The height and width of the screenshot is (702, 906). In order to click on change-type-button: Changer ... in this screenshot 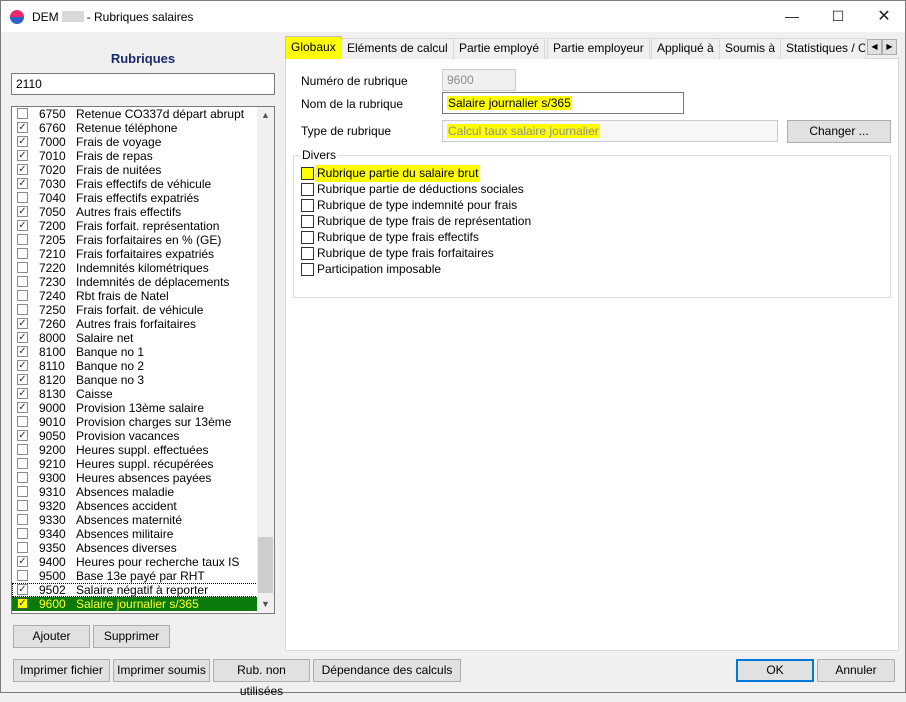, I will do `click(839, 131)`.